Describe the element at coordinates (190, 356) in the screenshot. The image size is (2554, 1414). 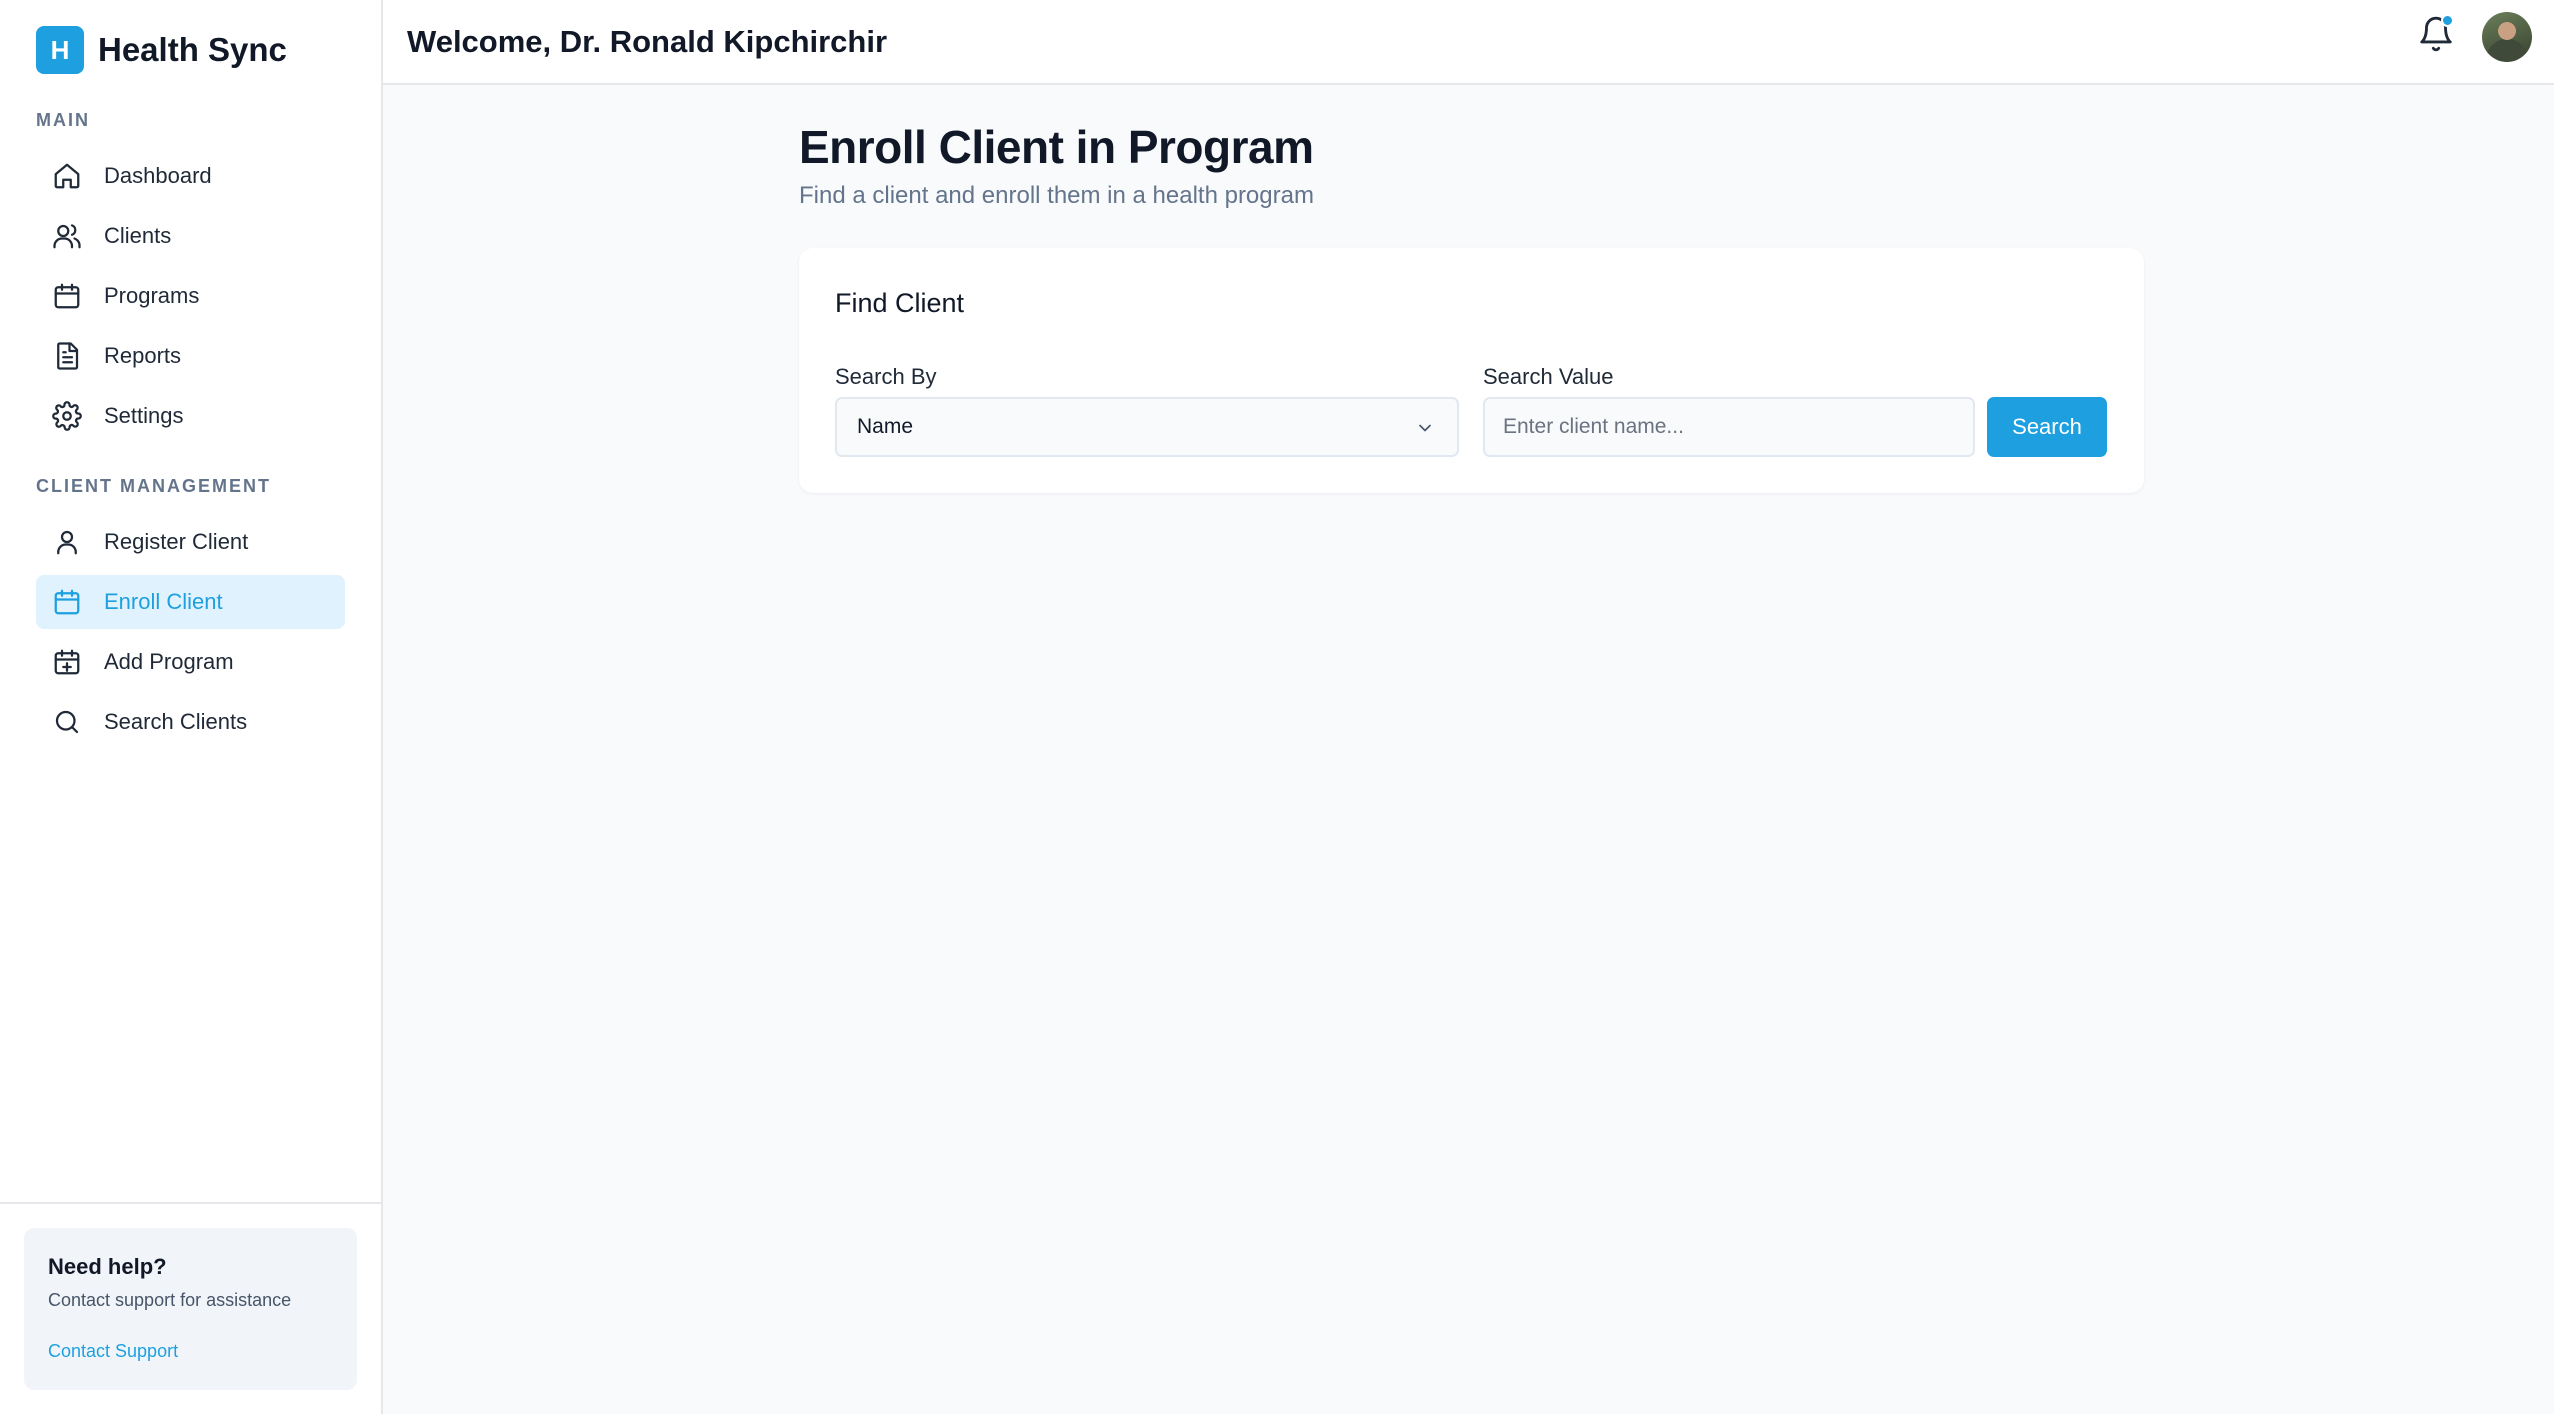
I see `sidebar-item-reports: Reports` at that location.